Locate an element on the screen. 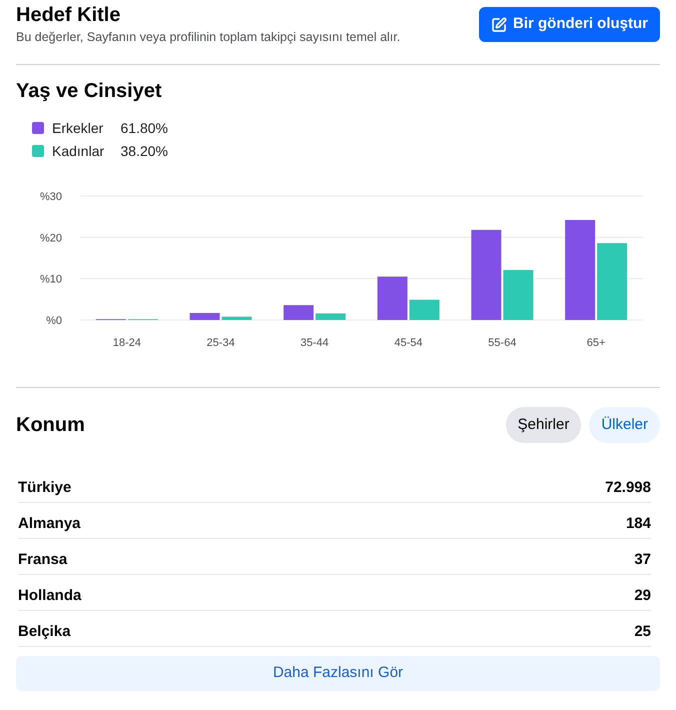 This screenshot has height=710, width=676. country-name: Türkiye is located at coordinates (45, 488).